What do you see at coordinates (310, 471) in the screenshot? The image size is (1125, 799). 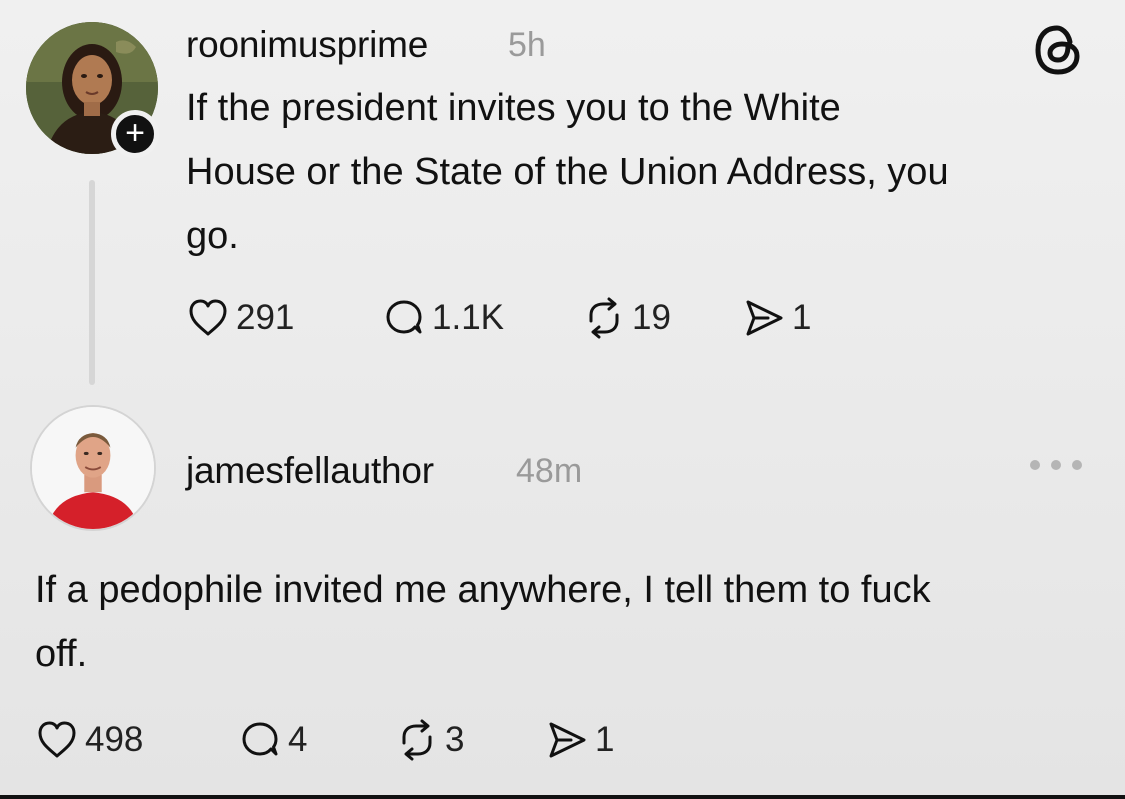 I see `post2-username: jamesfellauthor` at bounding box center [310, 471].